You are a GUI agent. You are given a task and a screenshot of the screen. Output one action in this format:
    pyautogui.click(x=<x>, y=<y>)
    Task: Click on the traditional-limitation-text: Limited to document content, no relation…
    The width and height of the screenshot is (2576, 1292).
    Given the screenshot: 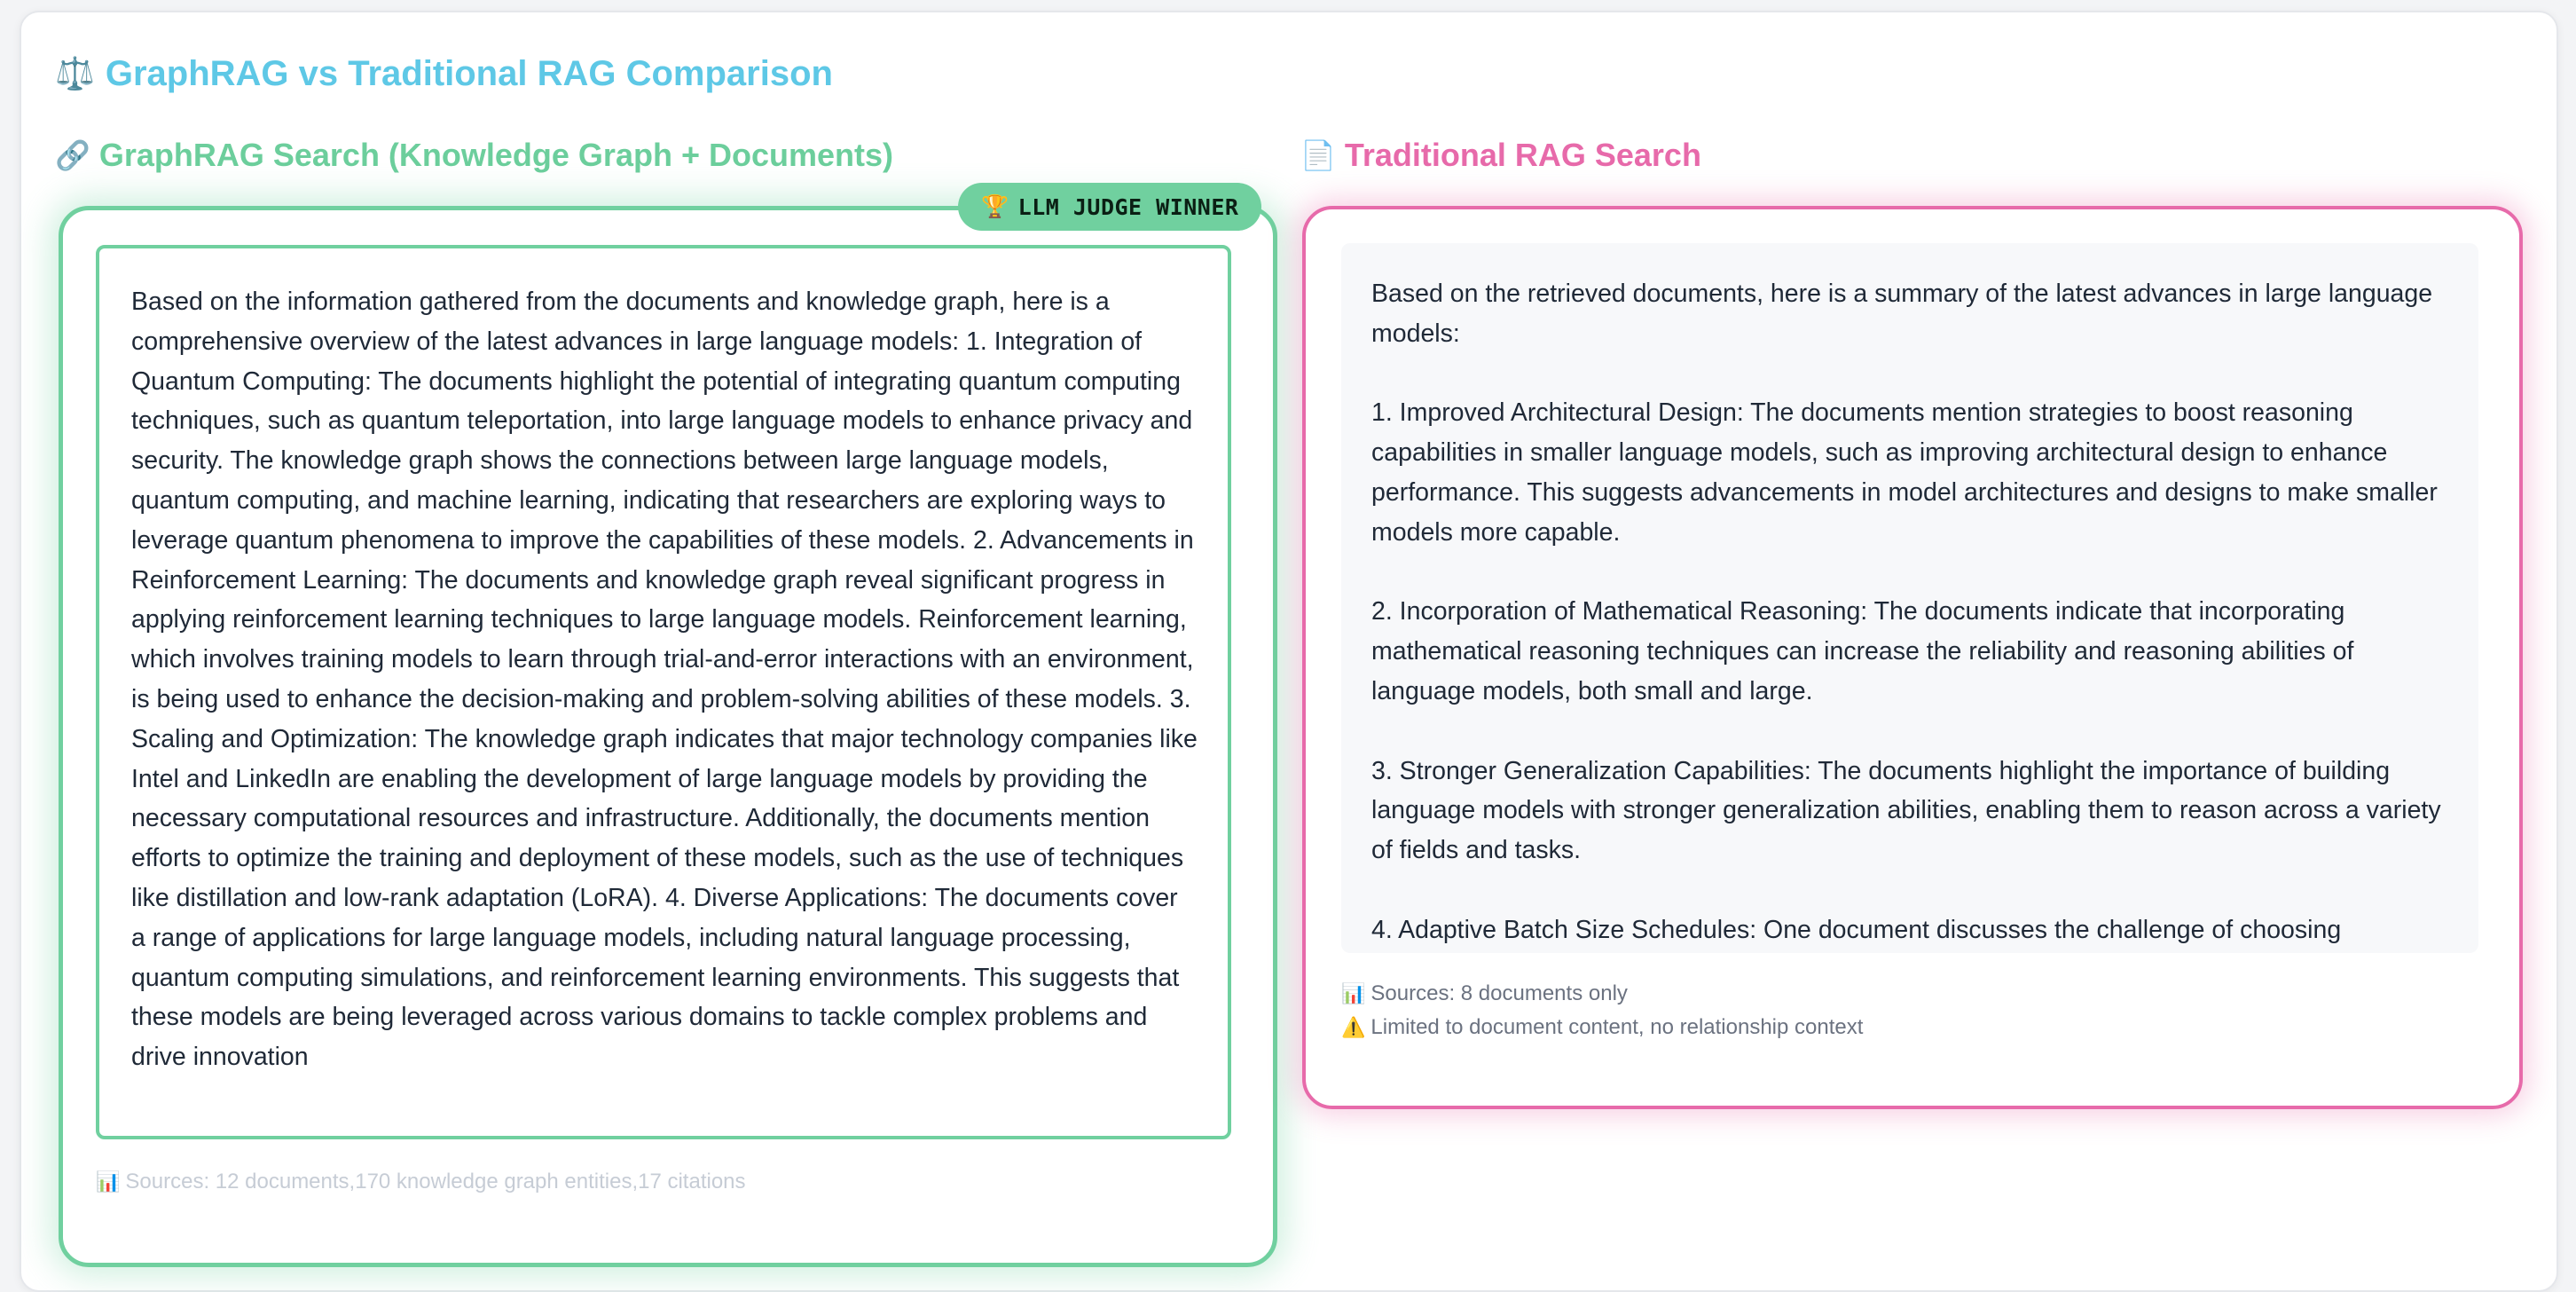 What is the action you would take?
    pyautogui.click(x=1617, y=1027)
    